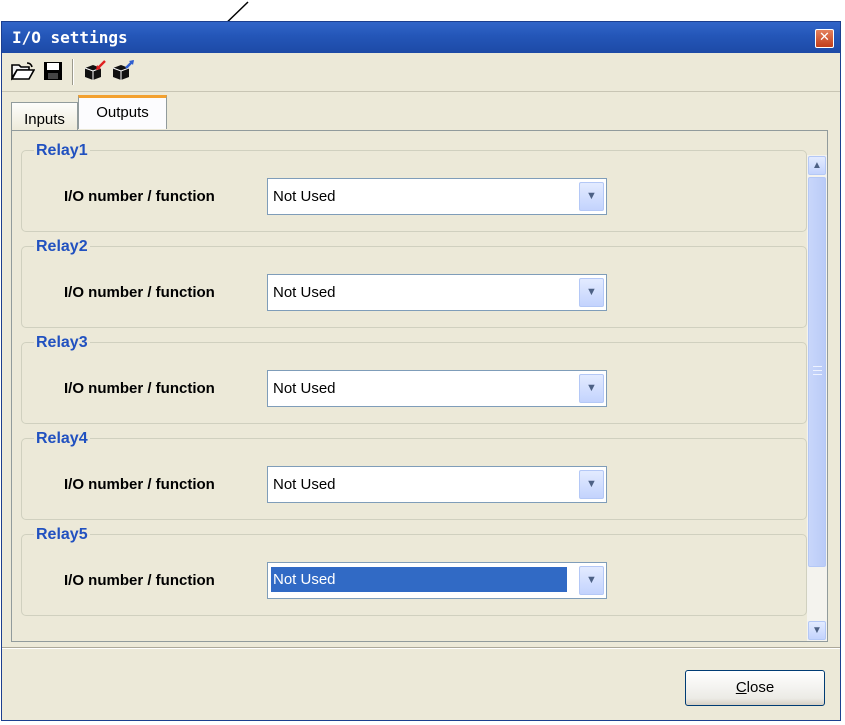 This screenshot has height=725, width=845. I want to click on open-folder-icon, so click(23, 71).